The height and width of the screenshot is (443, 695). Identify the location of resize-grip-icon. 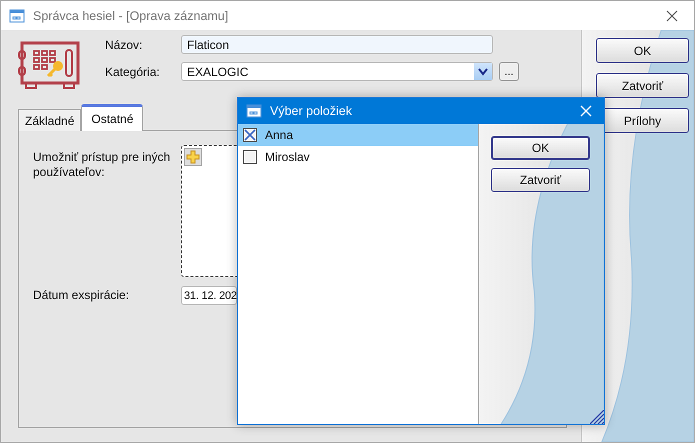
(597, 417).